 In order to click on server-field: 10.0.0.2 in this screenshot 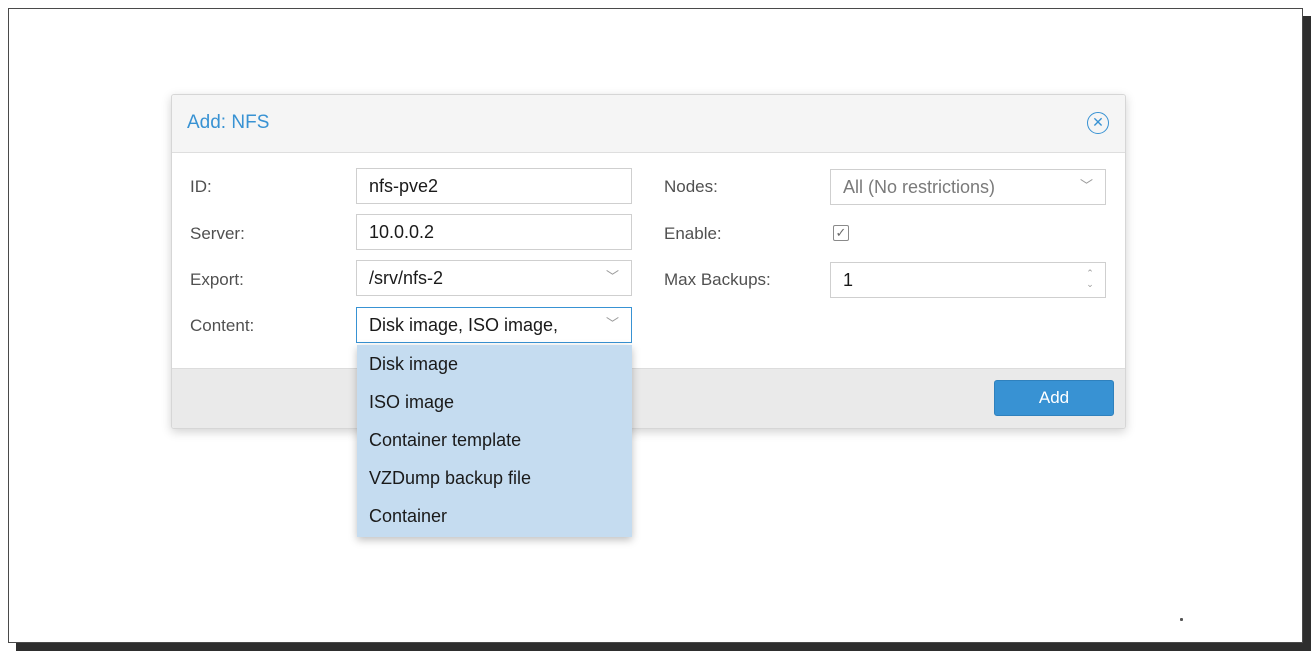, I will do `click(494, 232)`.